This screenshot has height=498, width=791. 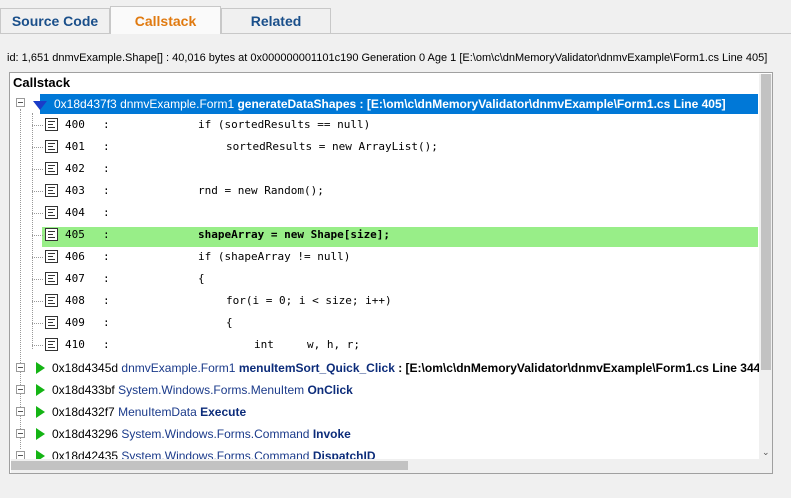 What do you see at coordinates (75, 212) in the screenshot?
I see `line-number: 404` at bounding box center [75, 212].